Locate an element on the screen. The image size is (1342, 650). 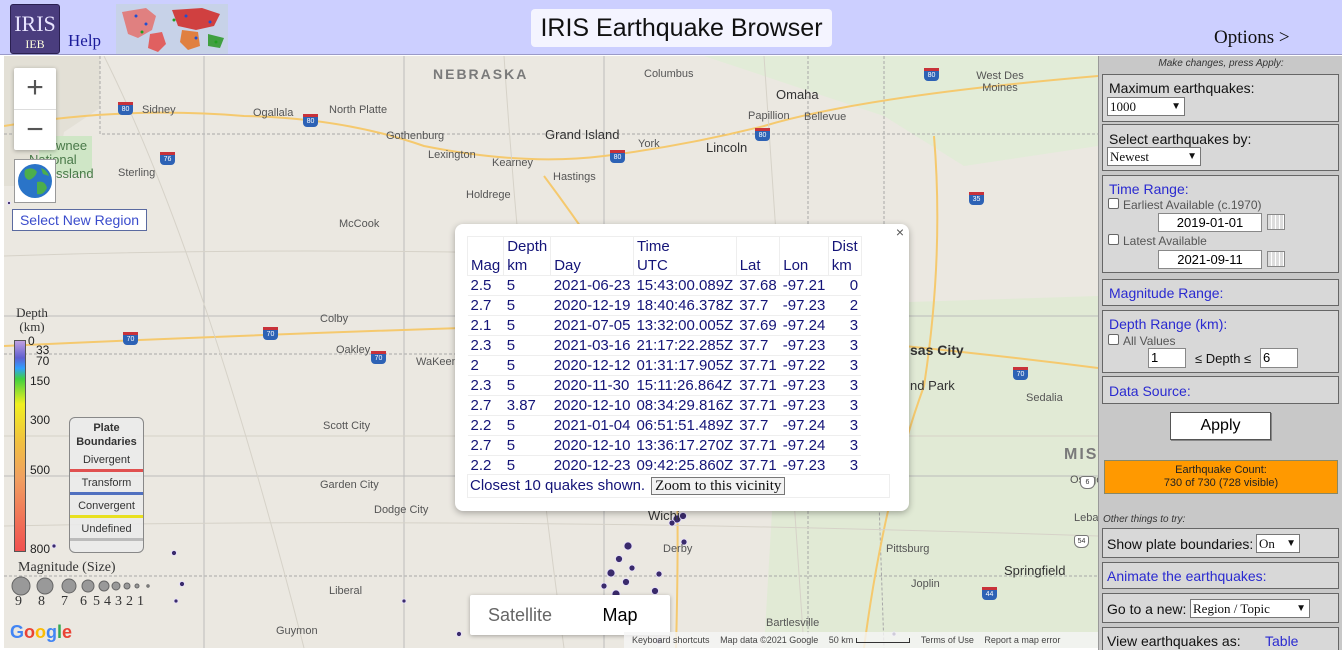
map-scale-label: 50 km is located at coordinates (841, 640).